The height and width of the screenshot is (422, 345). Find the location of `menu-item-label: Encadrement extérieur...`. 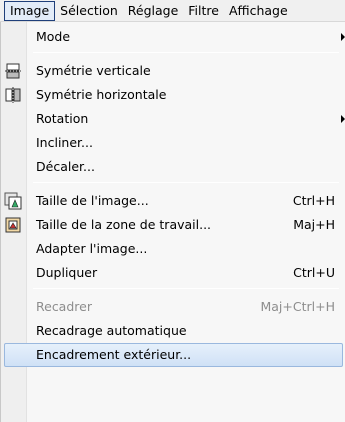

menu-item-label: Encadrement extérieur... is located at coordinates (114, 354).